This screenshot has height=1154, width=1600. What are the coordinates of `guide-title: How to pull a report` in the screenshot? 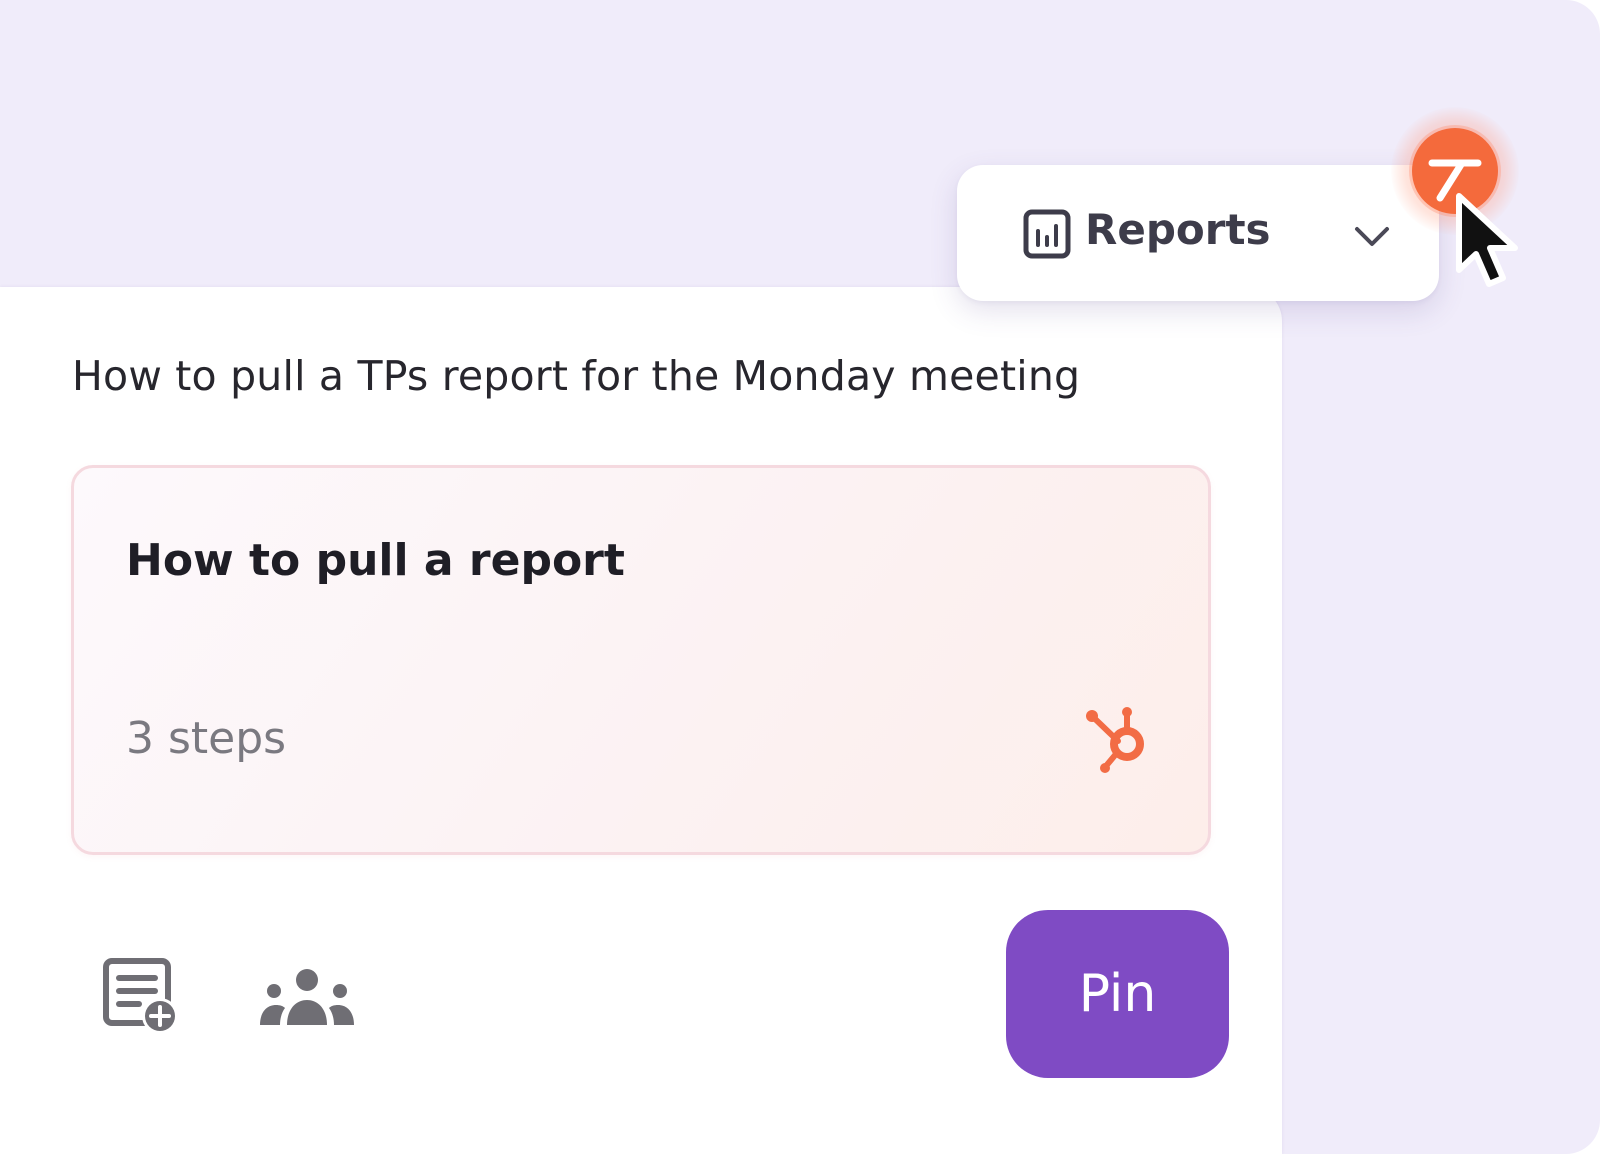 It's located at (375, 560).